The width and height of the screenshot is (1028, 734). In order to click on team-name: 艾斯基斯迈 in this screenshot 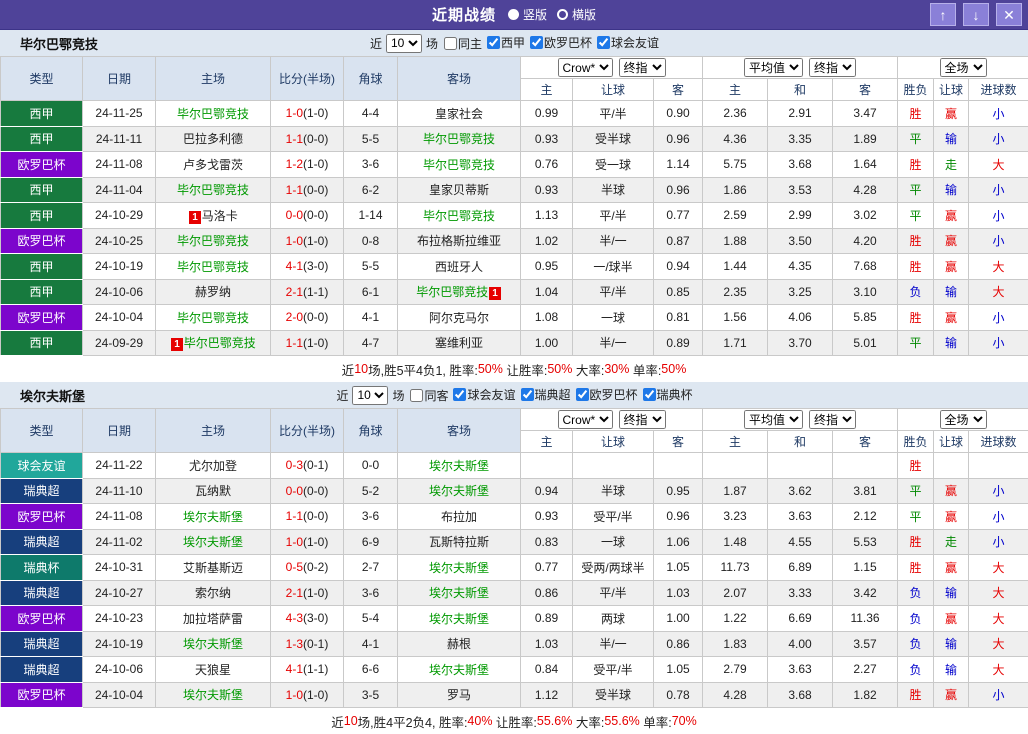, I will do `click(213, 568)`.